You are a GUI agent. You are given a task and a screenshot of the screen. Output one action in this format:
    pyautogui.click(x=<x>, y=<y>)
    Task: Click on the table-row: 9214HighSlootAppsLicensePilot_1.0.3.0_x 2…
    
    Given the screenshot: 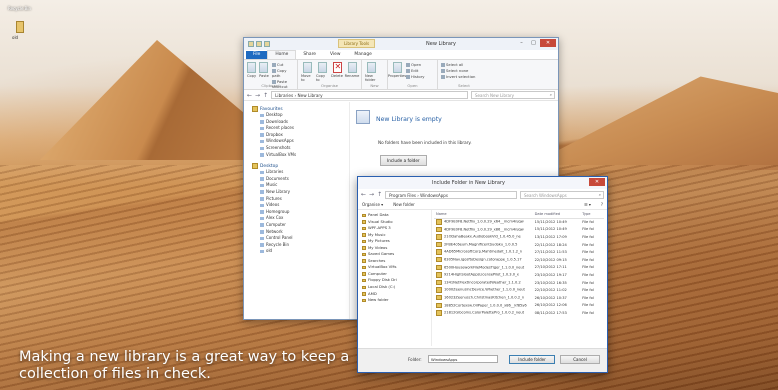 What is the action you would take?
    pyautogui.click(x=519, y=275)
    